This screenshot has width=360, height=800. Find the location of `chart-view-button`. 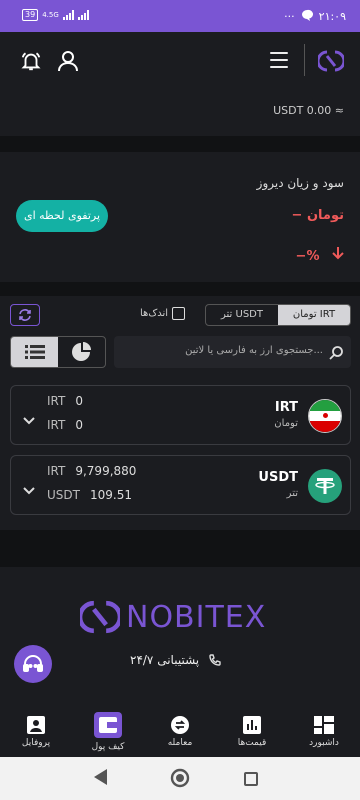

chart-view-button is located at coordinates (81, 352).